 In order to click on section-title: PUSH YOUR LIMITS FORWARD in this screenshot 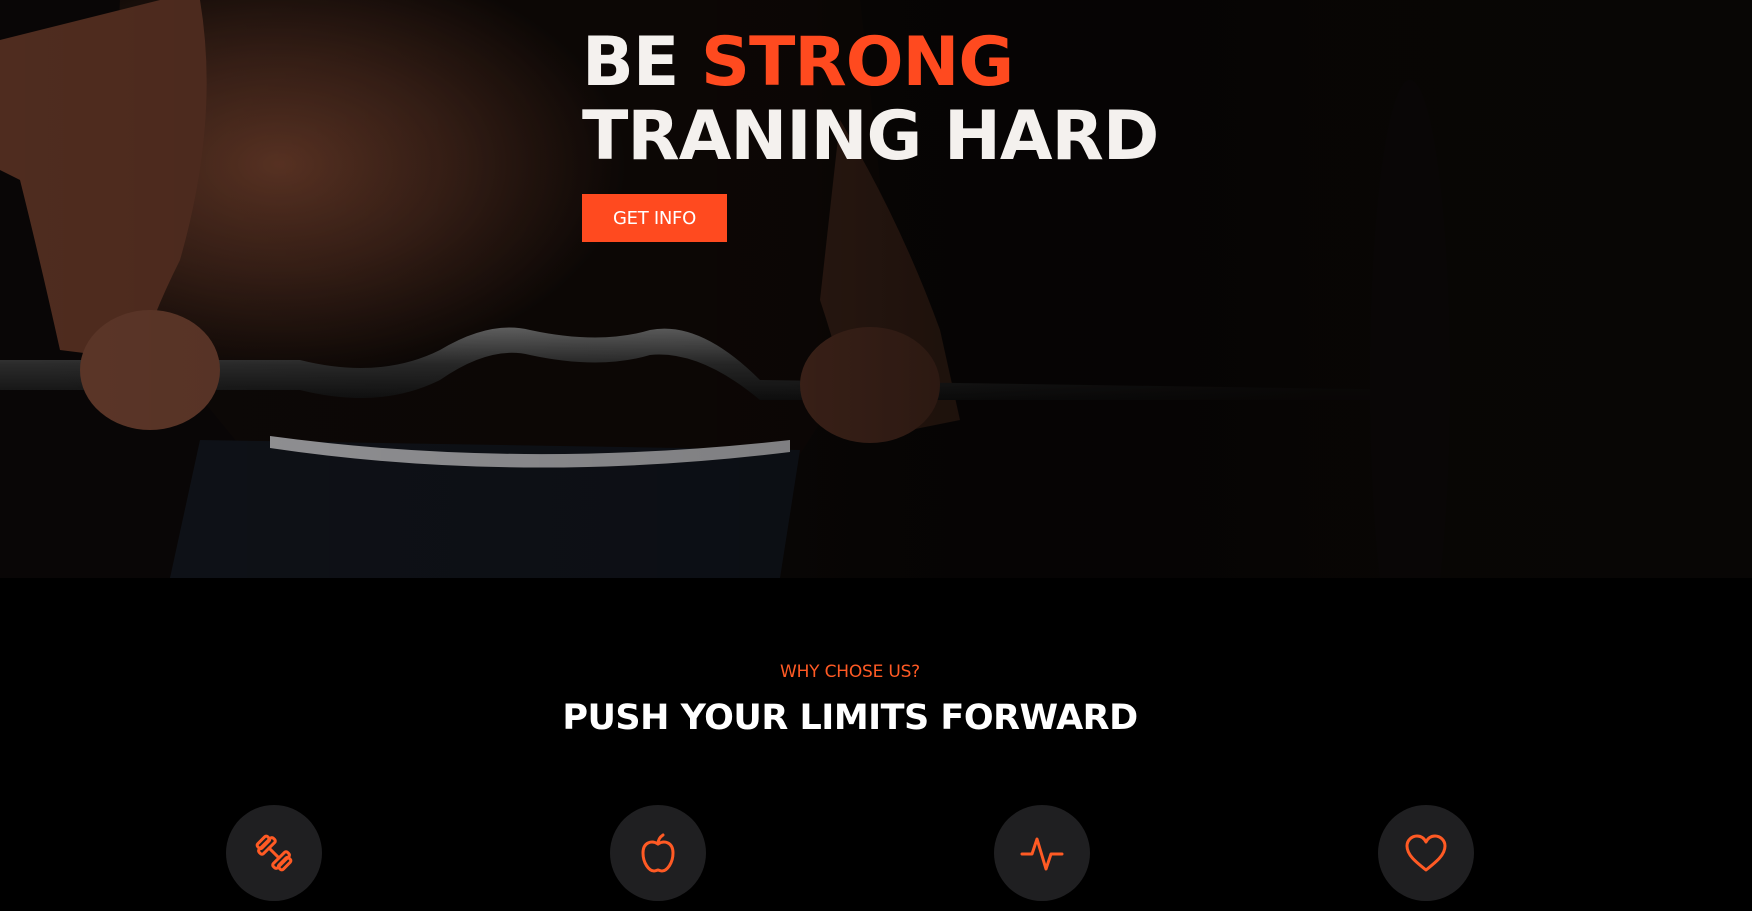, I will do `click(850, 718)`.